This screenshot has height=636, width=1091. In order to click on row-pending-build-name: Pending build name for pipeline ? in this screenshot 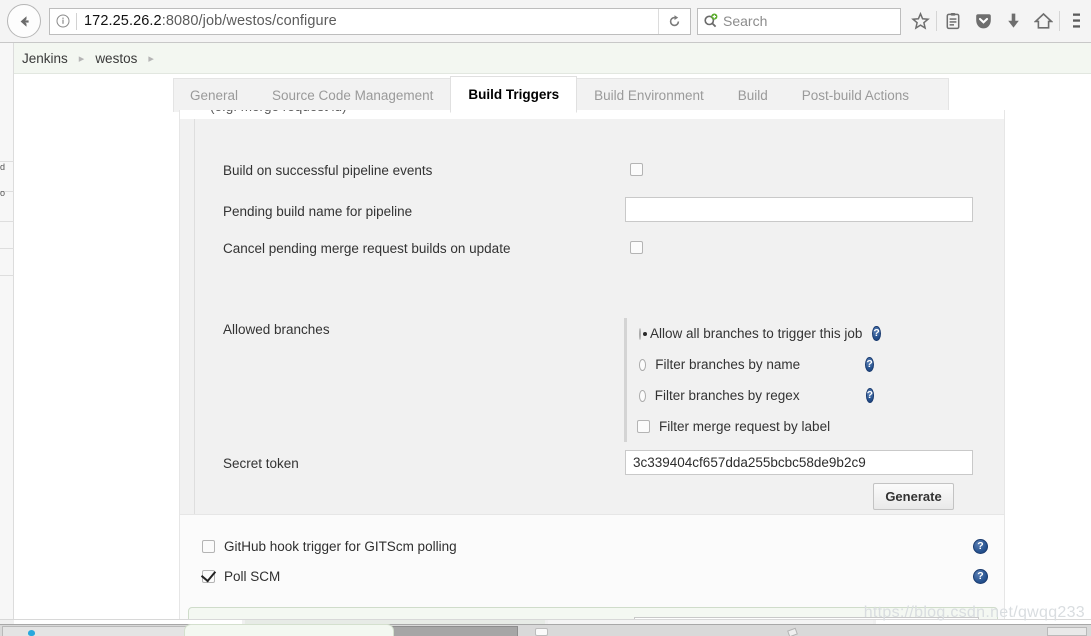, I will do `click(593, 212)`.